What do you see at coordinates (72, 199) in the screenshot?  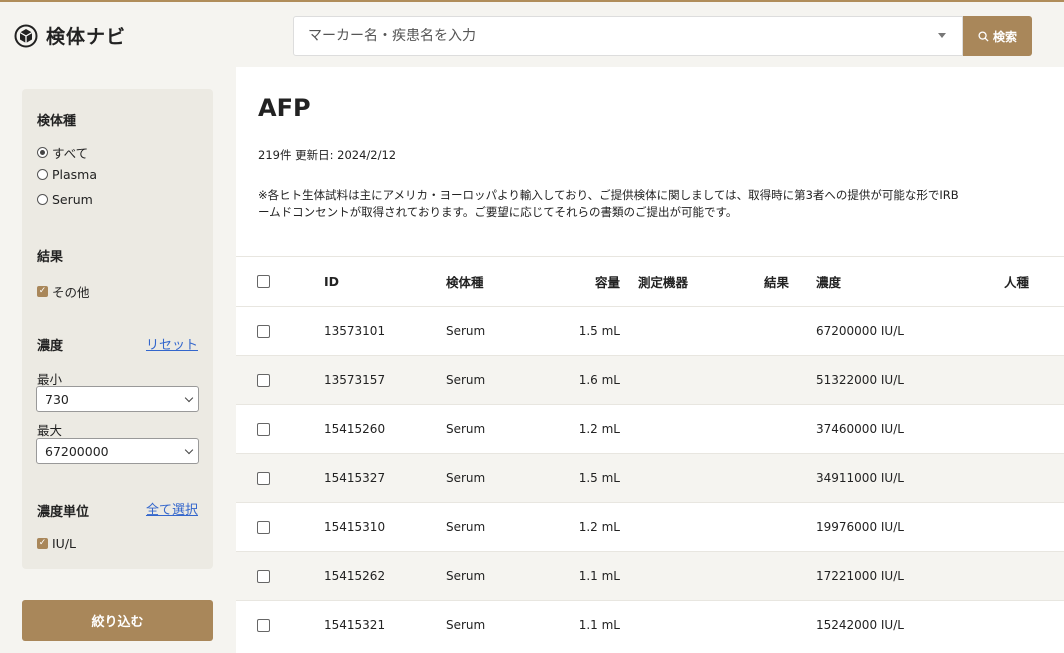 I see `radio-label: Serum` at bounding box center [72, 199].